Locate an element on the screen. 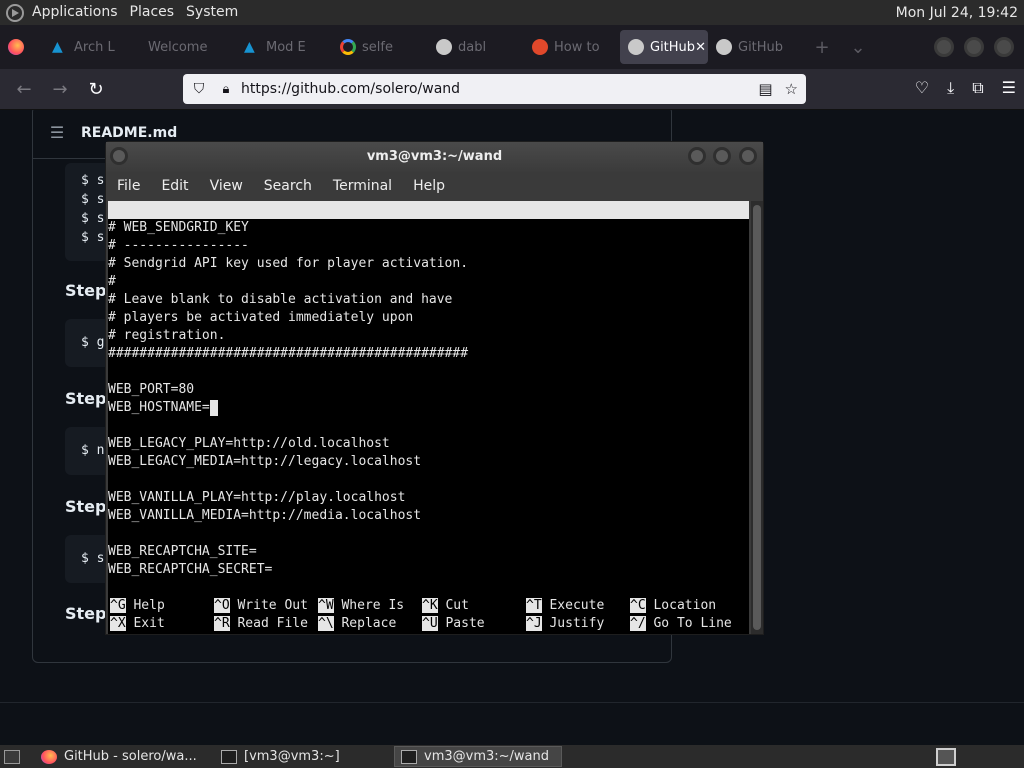 This screenshot has height=768, width=1024. scrollbar-thumb is located at coordinates (757, 417).